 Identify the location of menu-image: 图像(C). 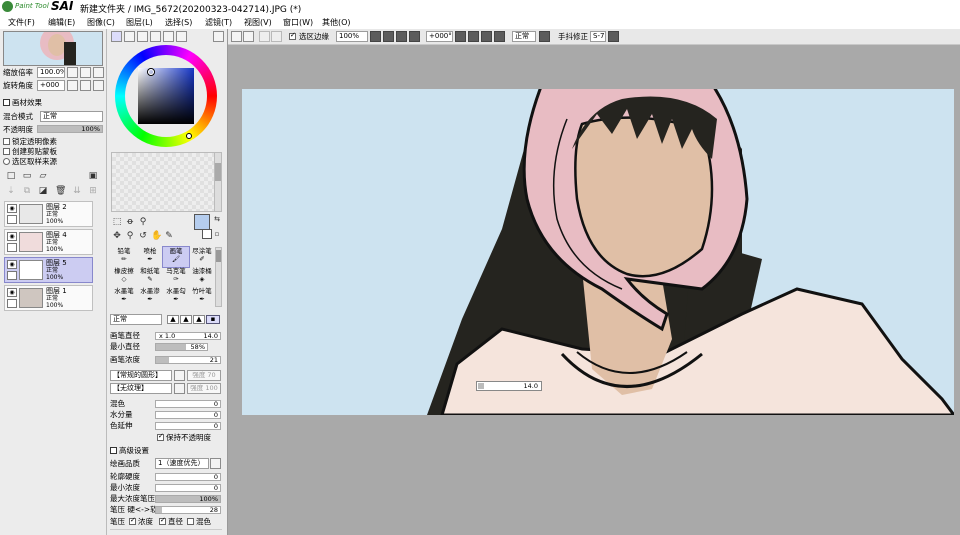
(101, 22).